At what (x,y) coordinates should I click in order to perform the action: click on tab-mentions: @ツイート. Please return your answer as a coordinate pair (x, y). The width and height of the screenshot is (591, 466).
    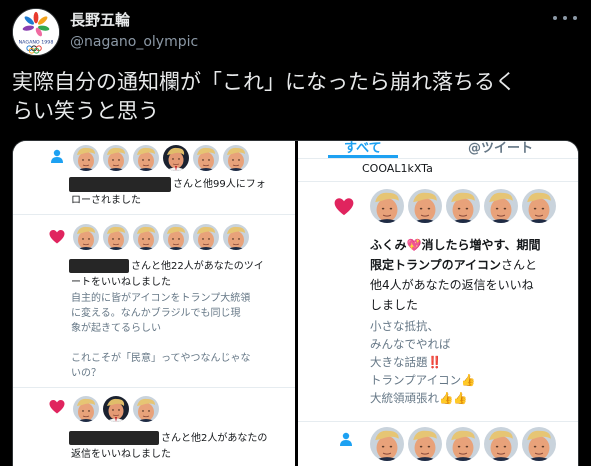
    Looking at the image, I should click on (500, 148).